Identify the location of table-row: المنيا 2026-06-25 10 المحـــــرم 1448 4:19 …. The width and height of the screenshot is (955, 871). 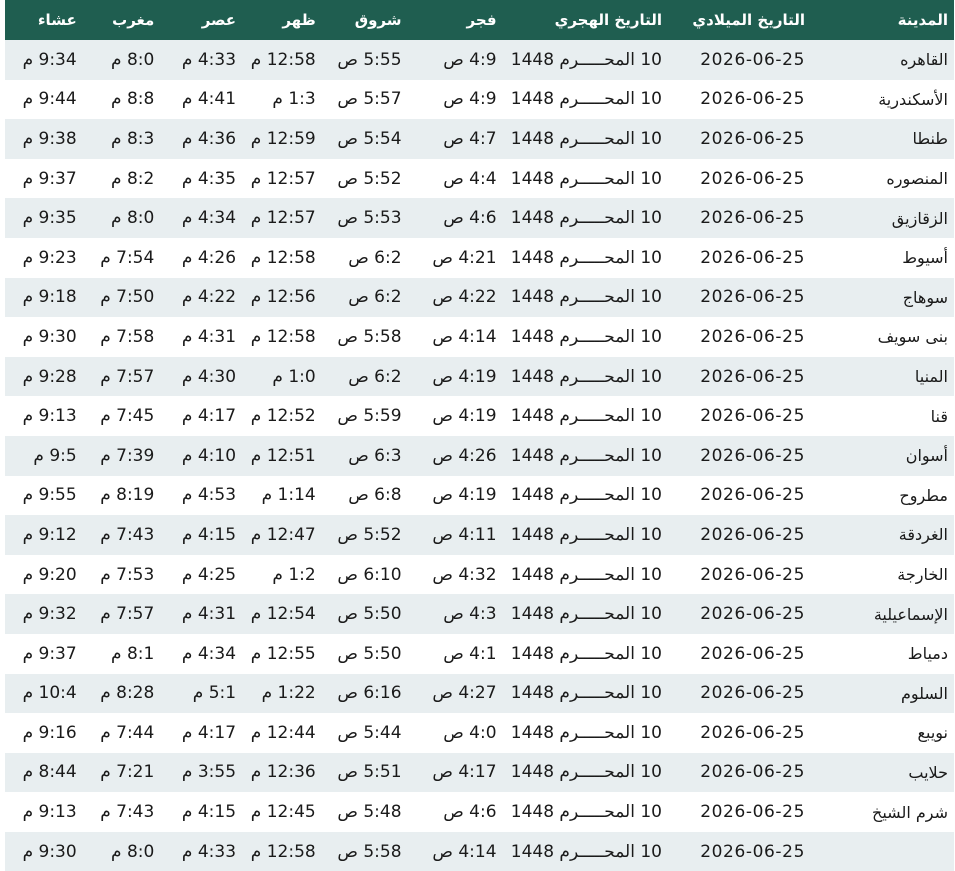
(479, 376).